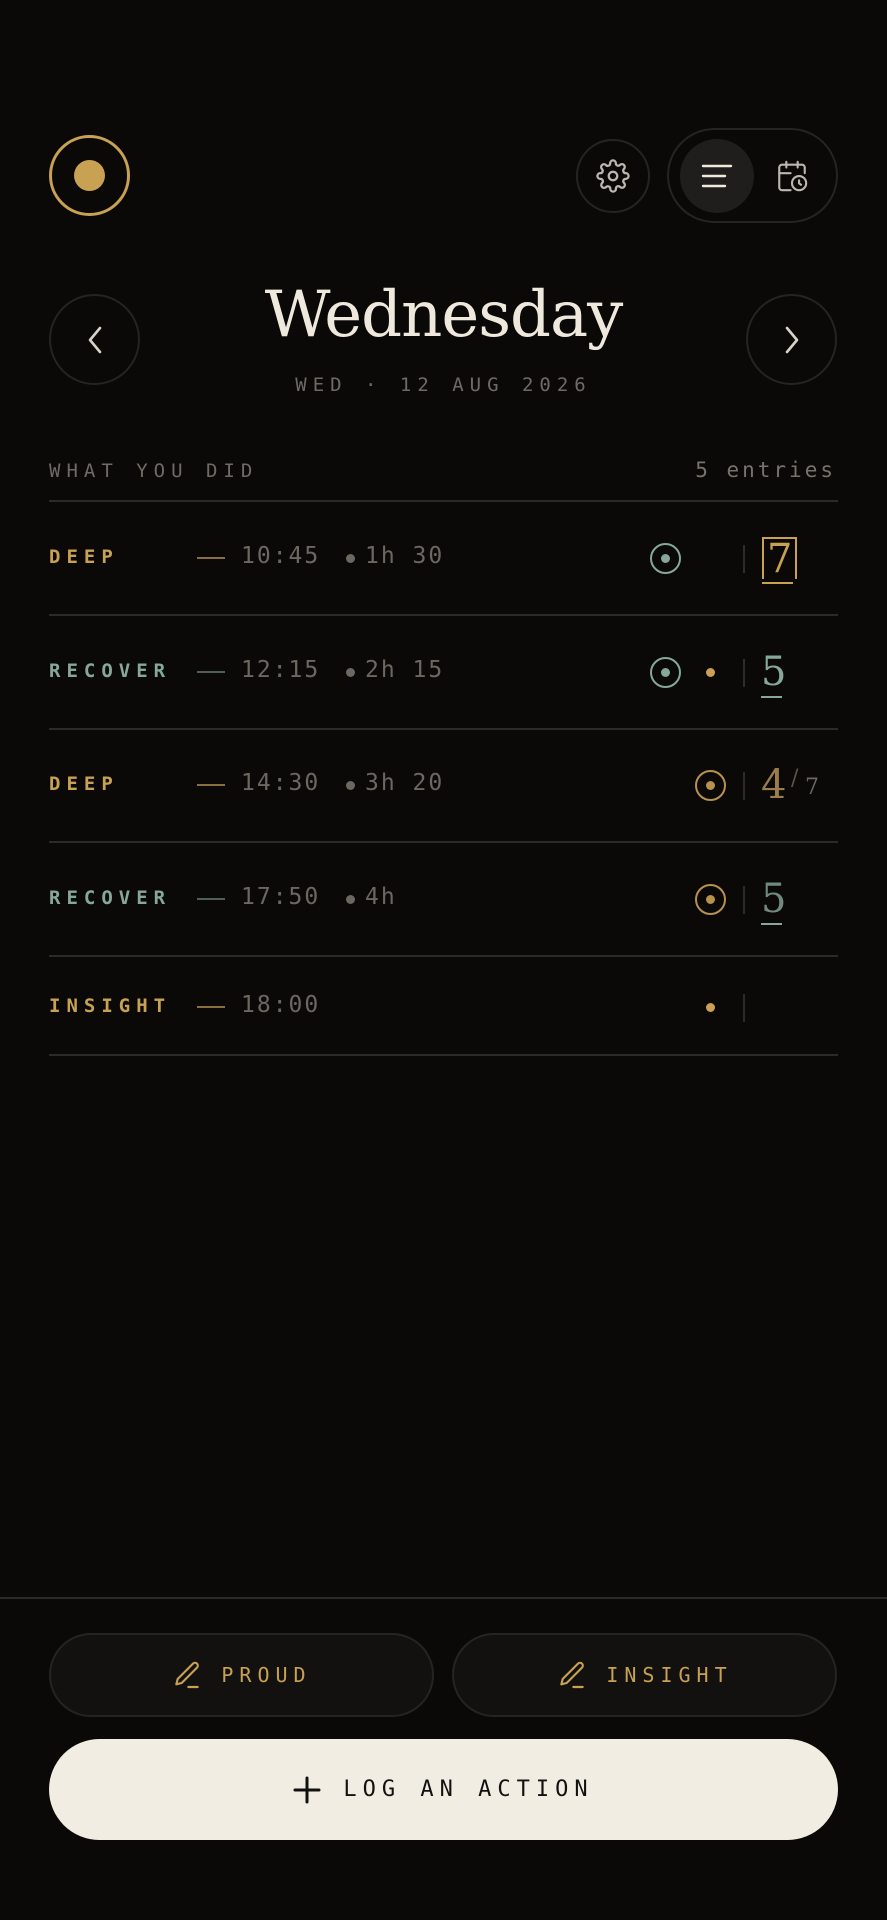 The height and width of the screenshot is (1920, 887). Describe the element at coordinates (405, 670) in the screenshot. I see `entry-duration: 2h 15` at that location.